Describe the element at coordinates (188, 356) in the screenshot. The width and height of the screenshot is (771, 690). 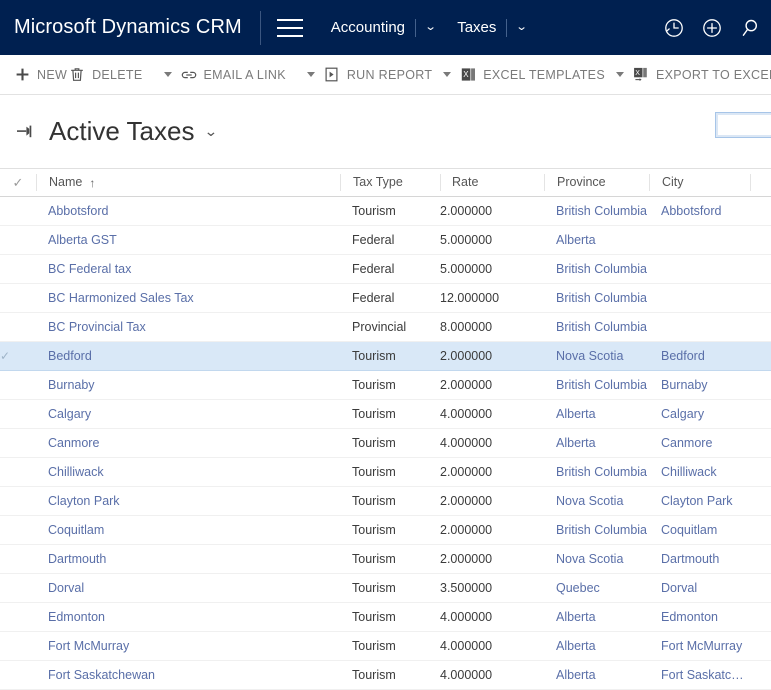
I see `cell-name: Bedford` at that location.